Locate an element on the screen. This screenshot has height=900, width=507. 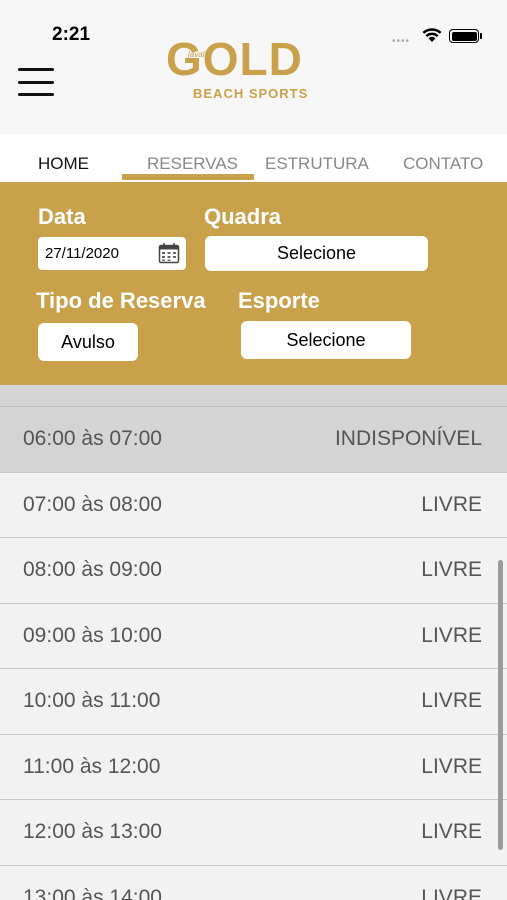
slot-time: 07:00 às 08:00 is located at coordinates (92, 504).